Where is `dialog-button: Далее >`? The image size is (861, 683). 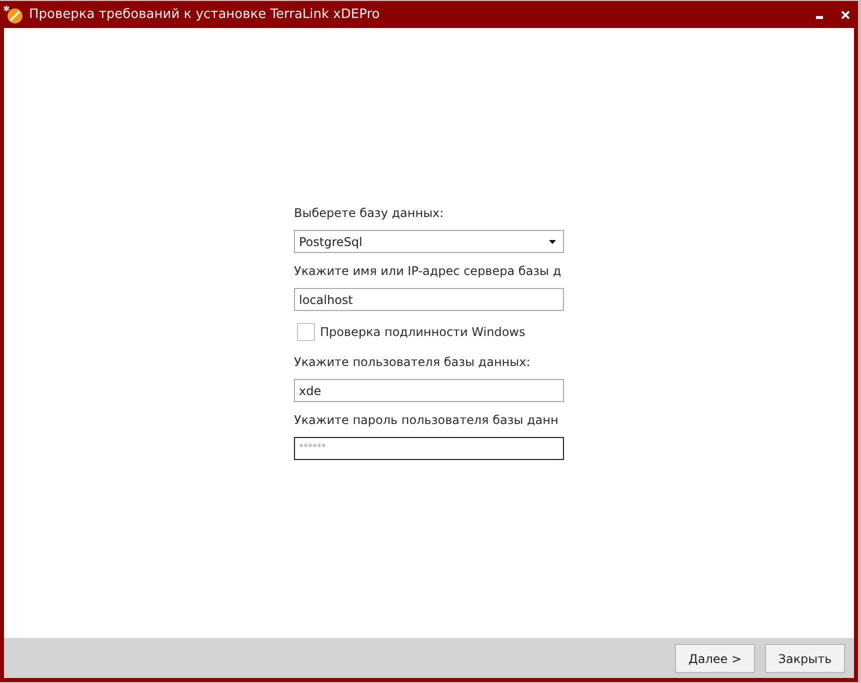 dialog-button: Далее > is located at coordinates (715, 658).